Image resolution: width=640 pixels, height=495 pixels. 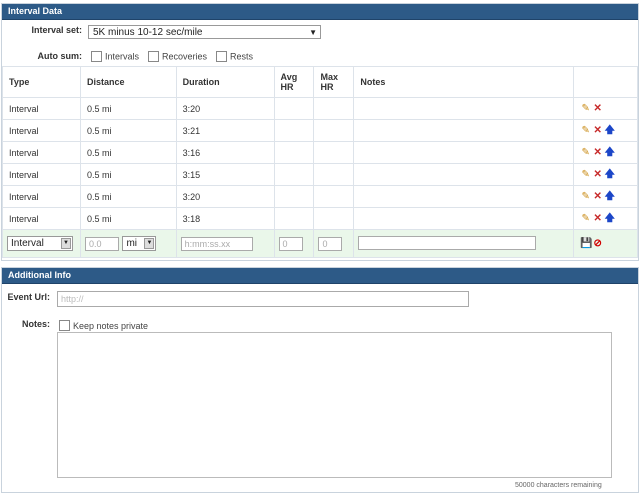 I want to click on cell-actions: ✎ ✕, so click(x=605, y=108).